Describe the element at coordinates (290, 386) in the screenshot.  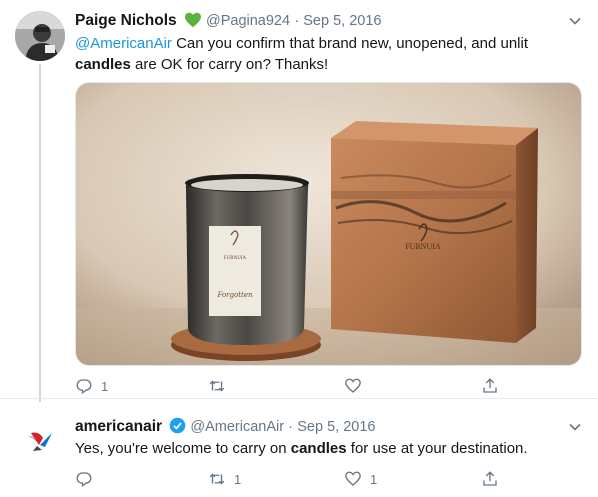
I see `tweet-actions: 1` at that location.